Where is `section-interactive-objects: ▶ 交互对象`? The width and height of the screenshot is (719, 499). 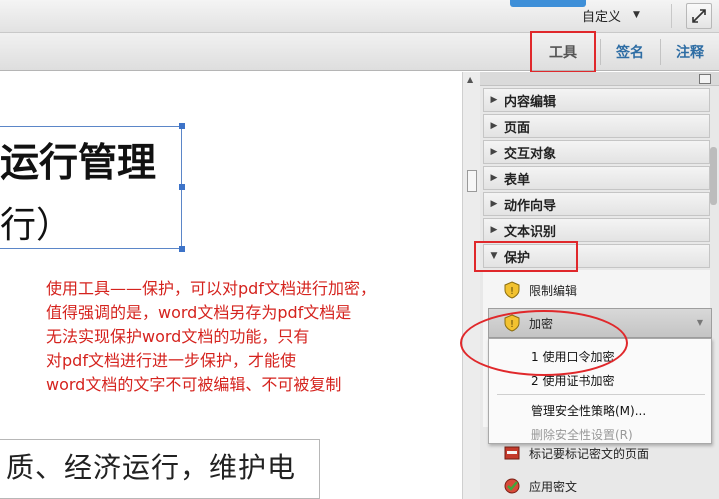
section-interactive-objects: ▶ 交互对象 is located at coordinates (596, 152).